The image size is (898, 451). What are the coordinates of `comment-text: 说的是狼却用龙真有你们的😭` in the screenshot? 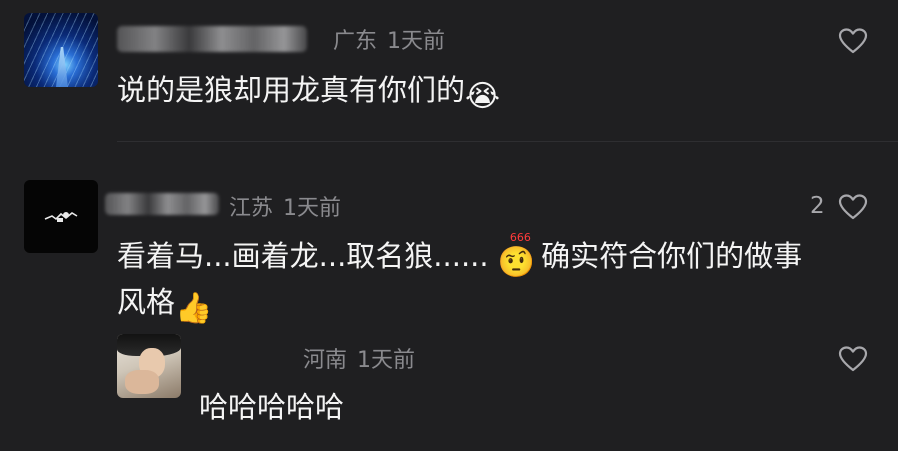 It's located at (309, 91).